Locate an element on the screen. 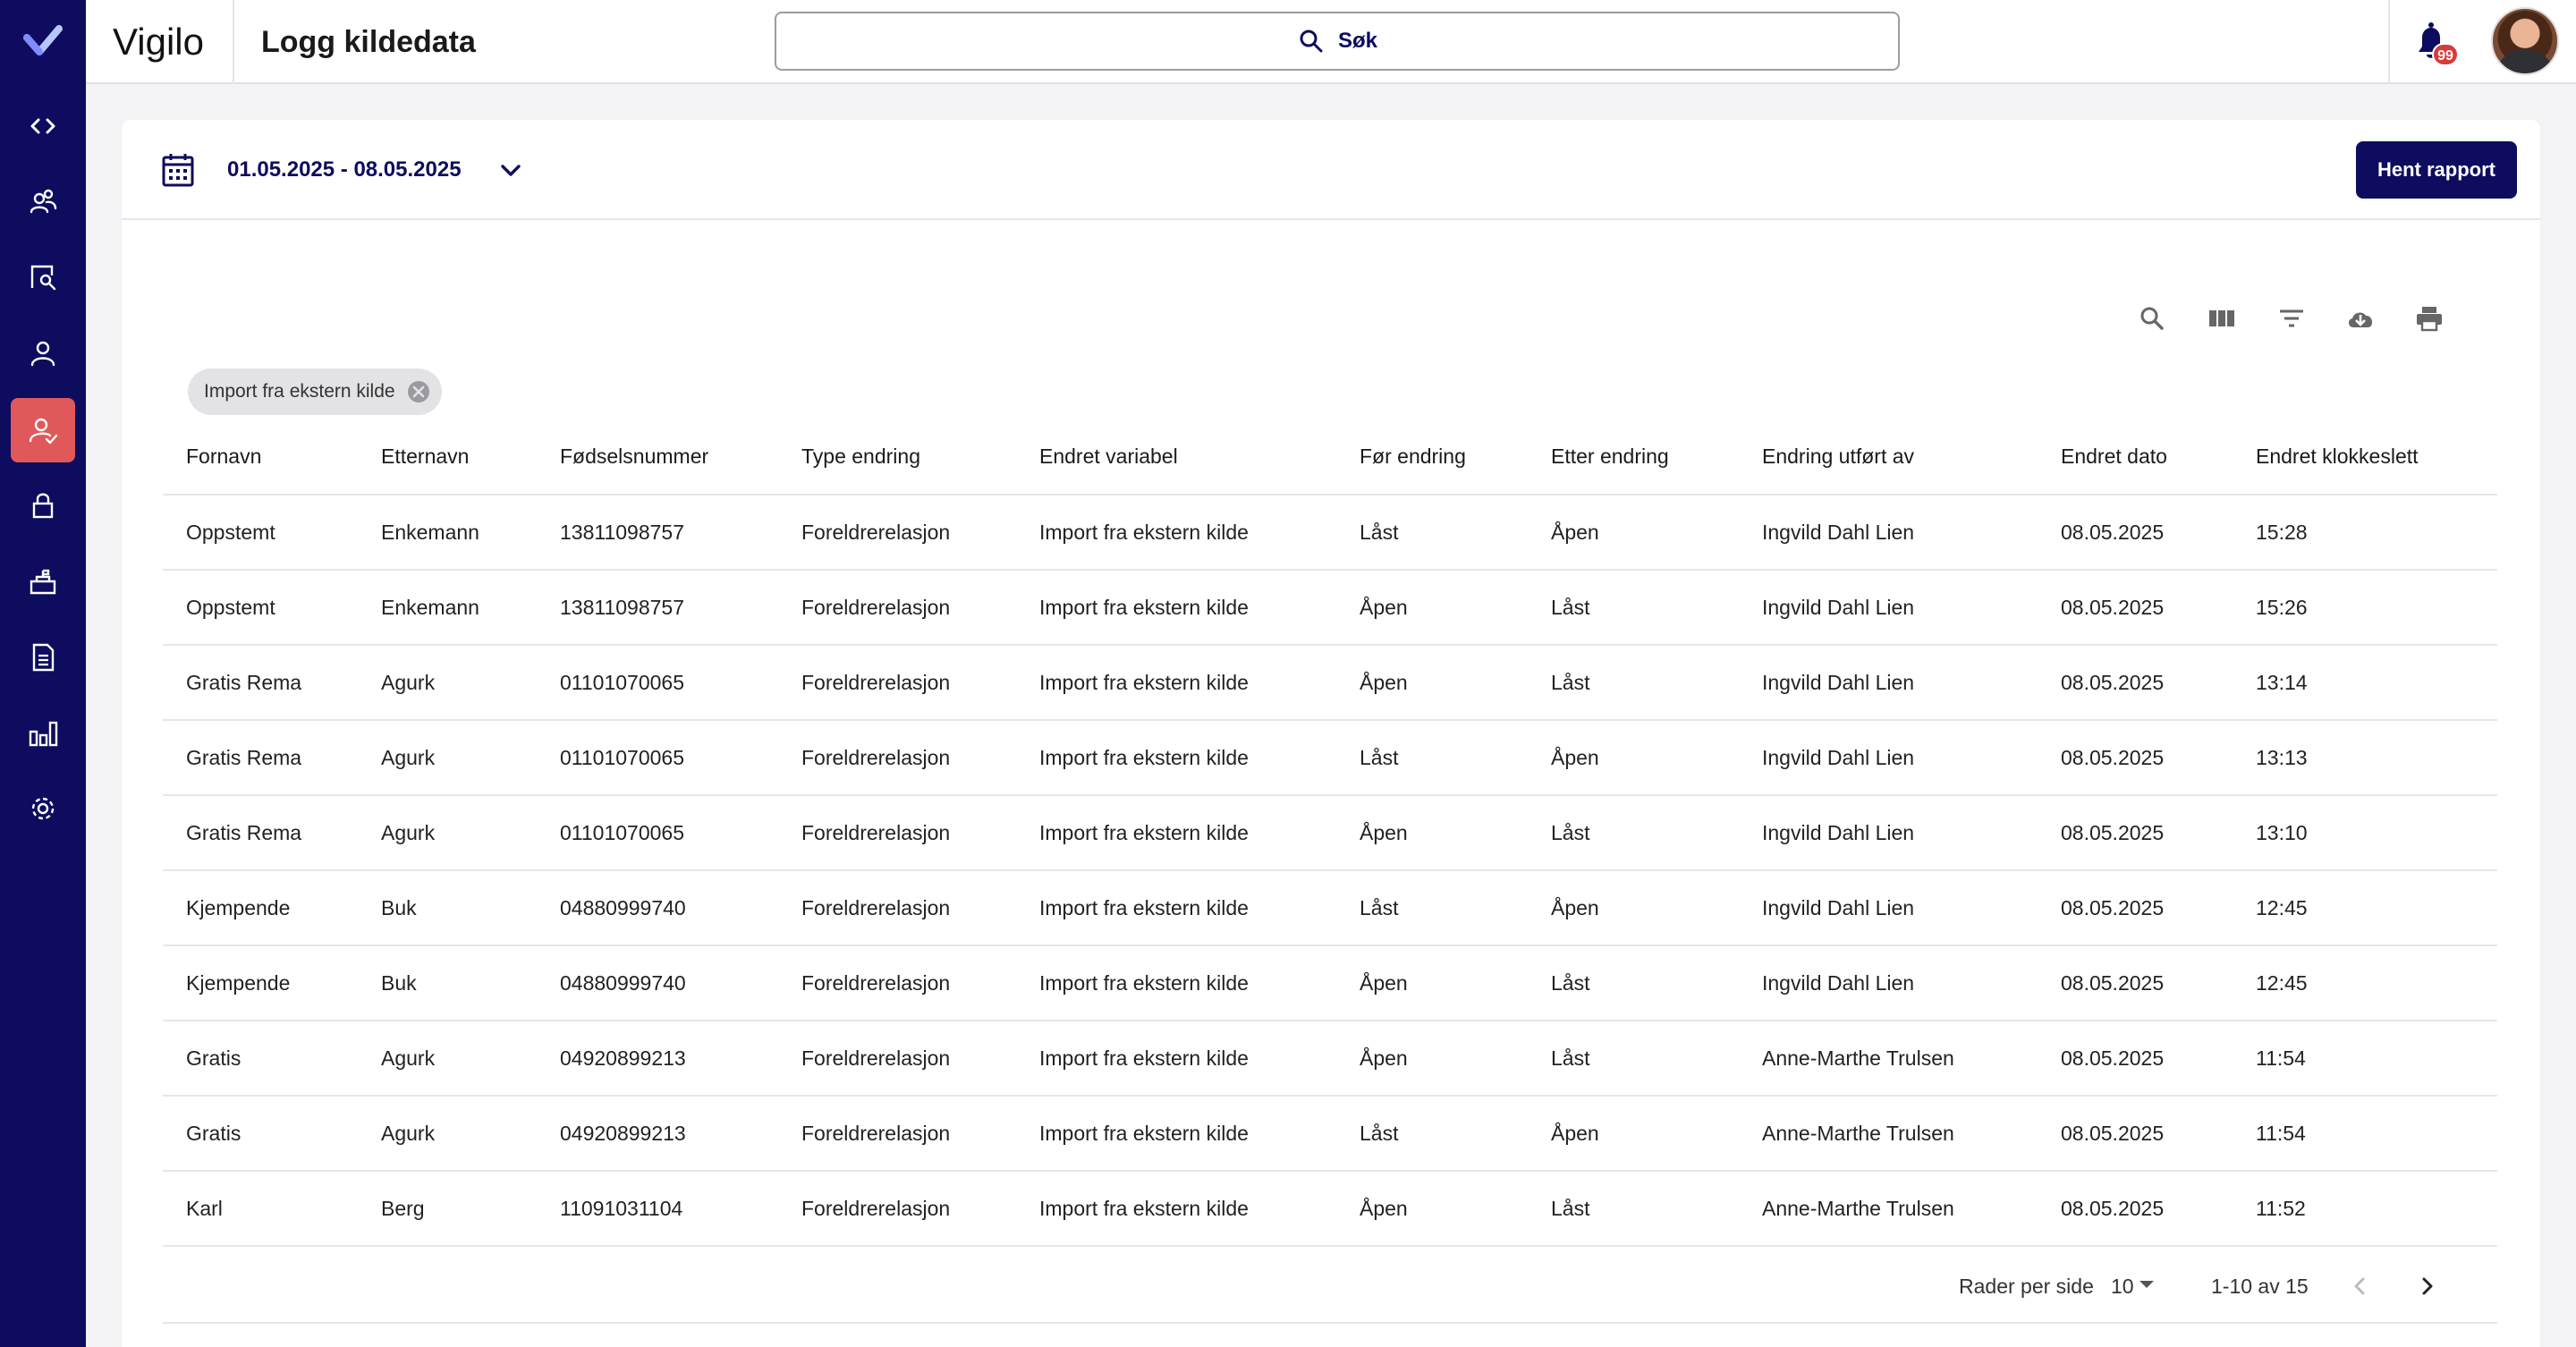  columns-button is located at coordinates (2222, 318).